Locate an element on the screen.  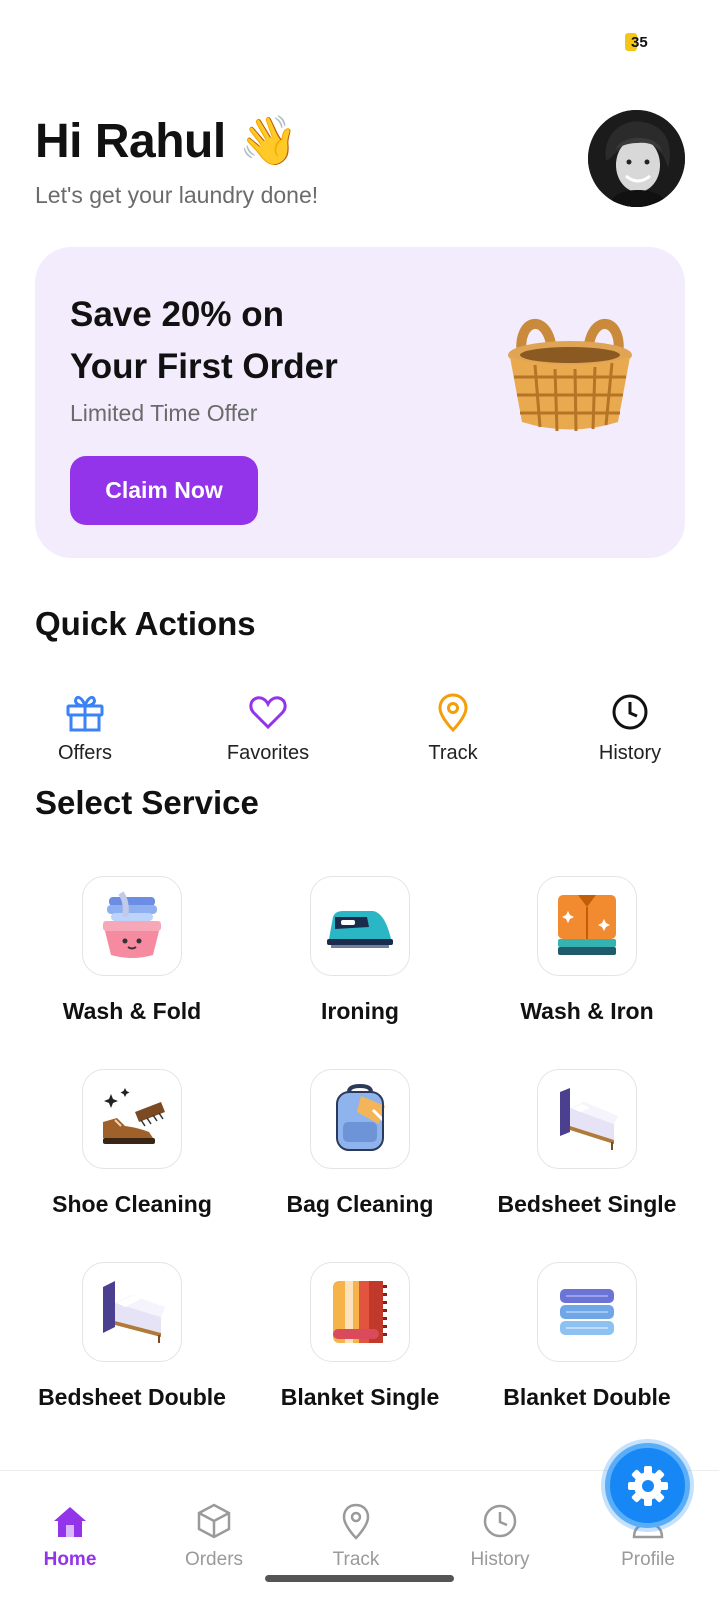
avatar is located at coordinates (636, 158).